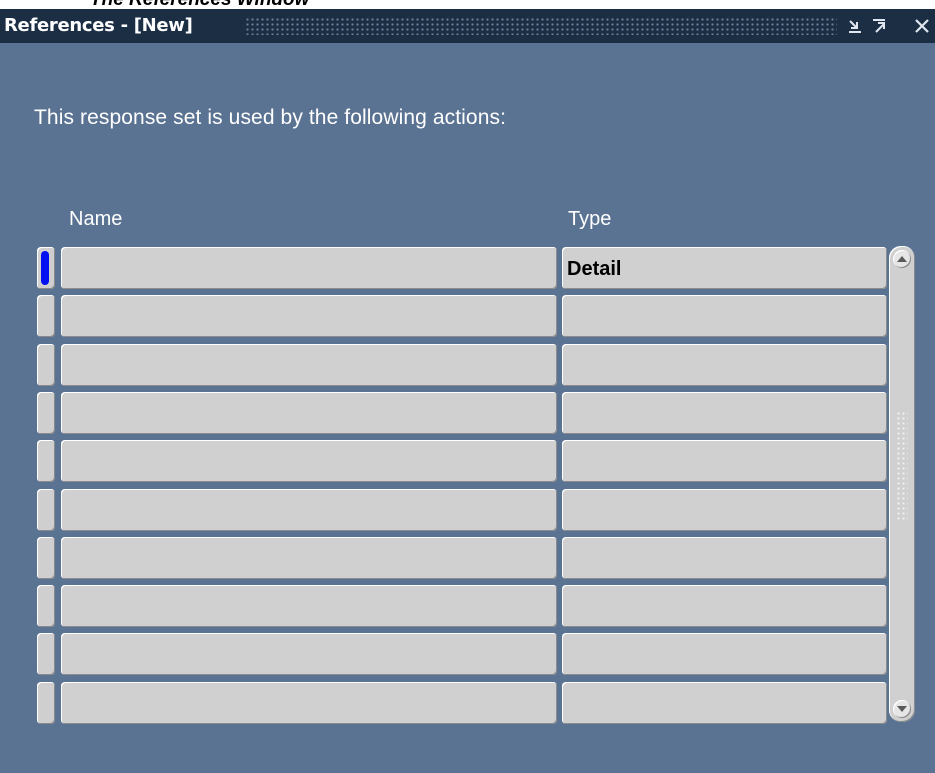  I want to click on scroll-down-icon, so click(902, 709).